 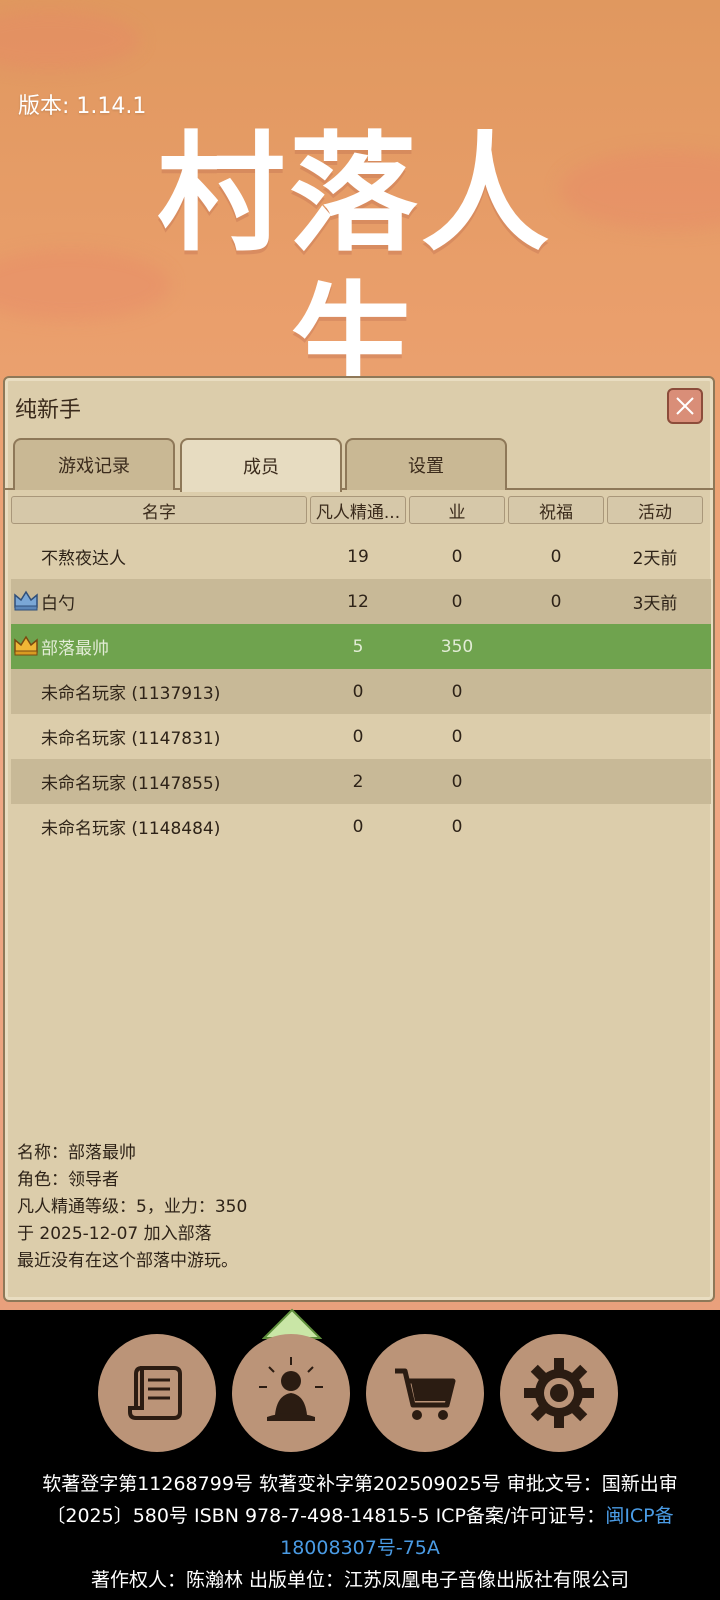 I want to click on member-karma: 350, so click(x=457, y=646).